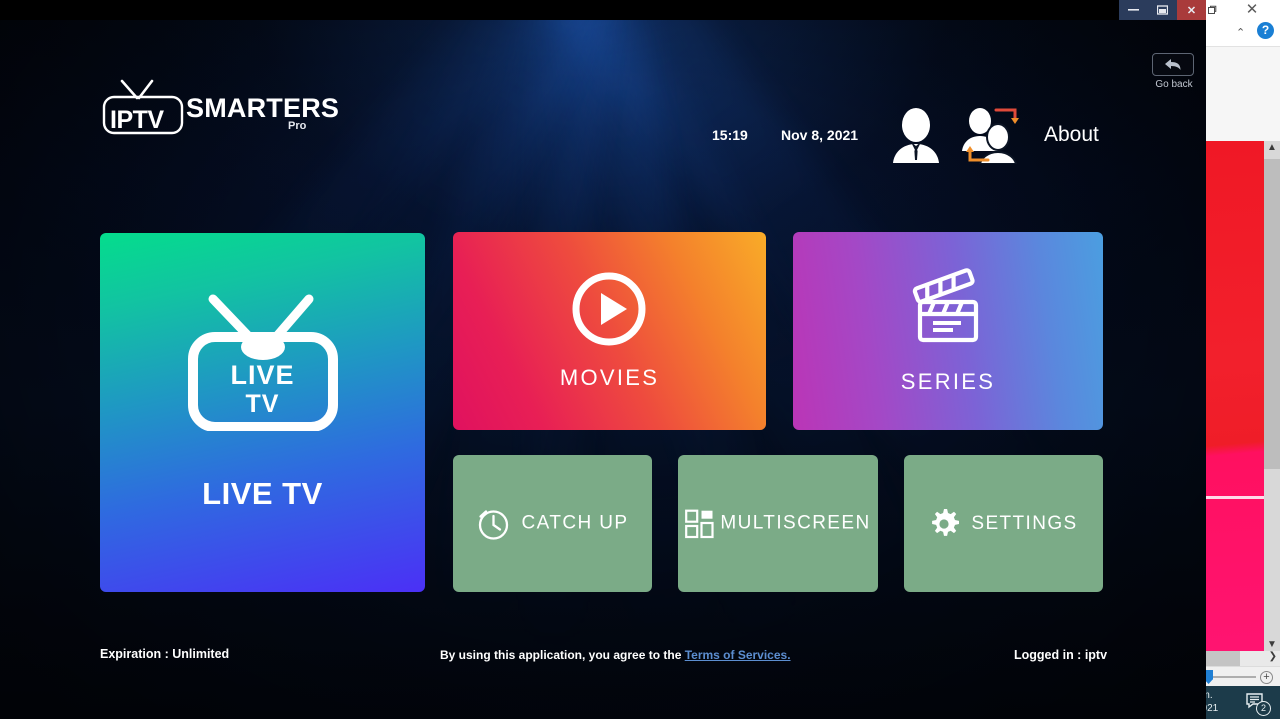  What do you see at coordinates (730, 135) in the screenshot?
I see `header-time: 15:19` at bounding box center [730, 135].